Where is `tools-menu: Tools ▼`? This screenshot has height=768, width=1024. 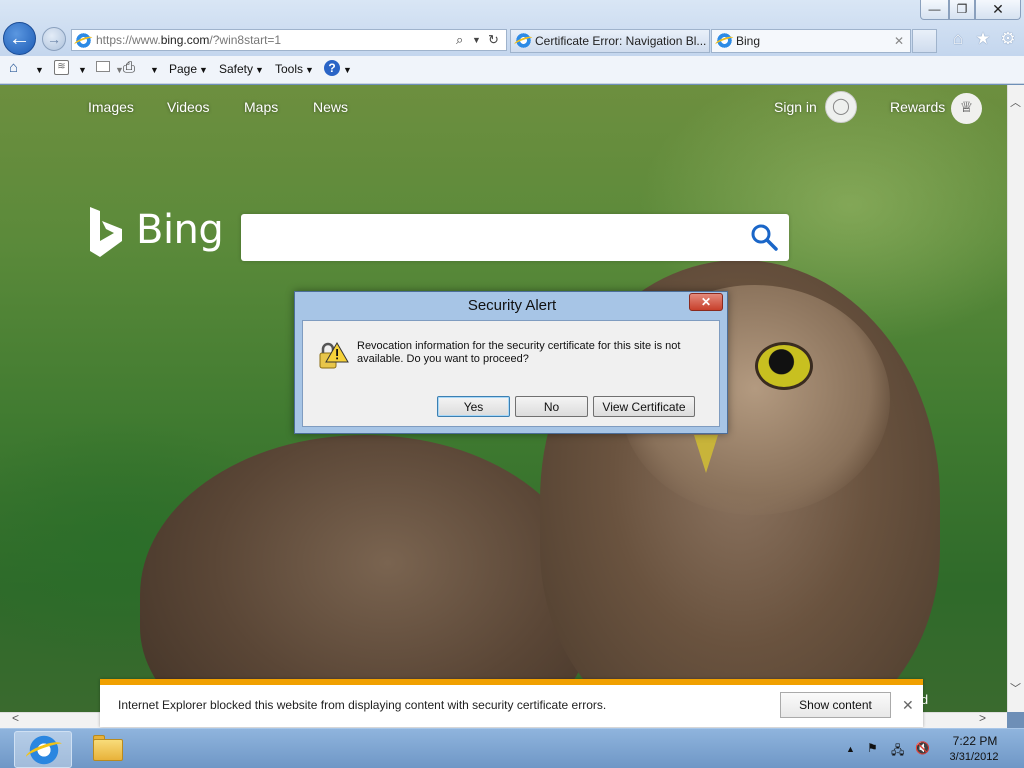 tools-menu: Tools ▼ is located at coordinates (294, 69).